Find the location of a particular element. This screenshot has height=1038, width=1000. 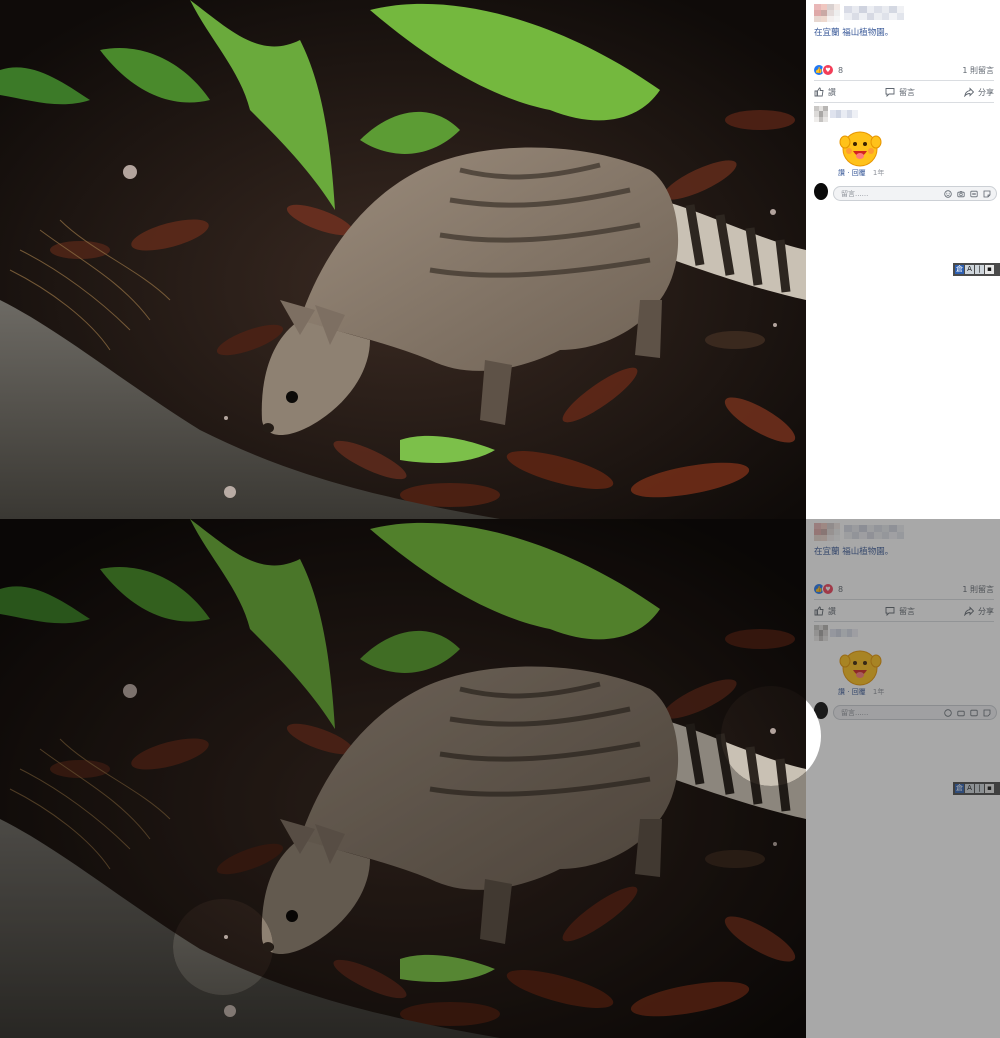

highlight-spot-nose is located at coordinates (223, 947).